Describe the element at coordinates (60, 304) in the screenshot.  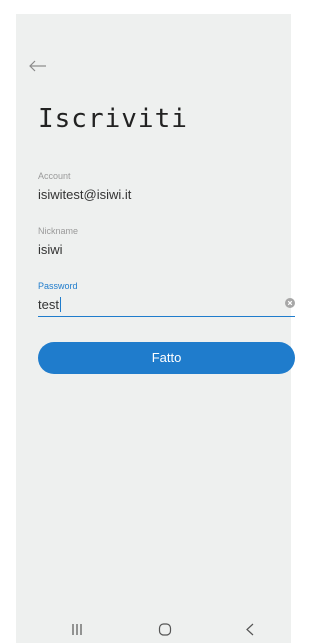
I see `text-cursor` at that location.